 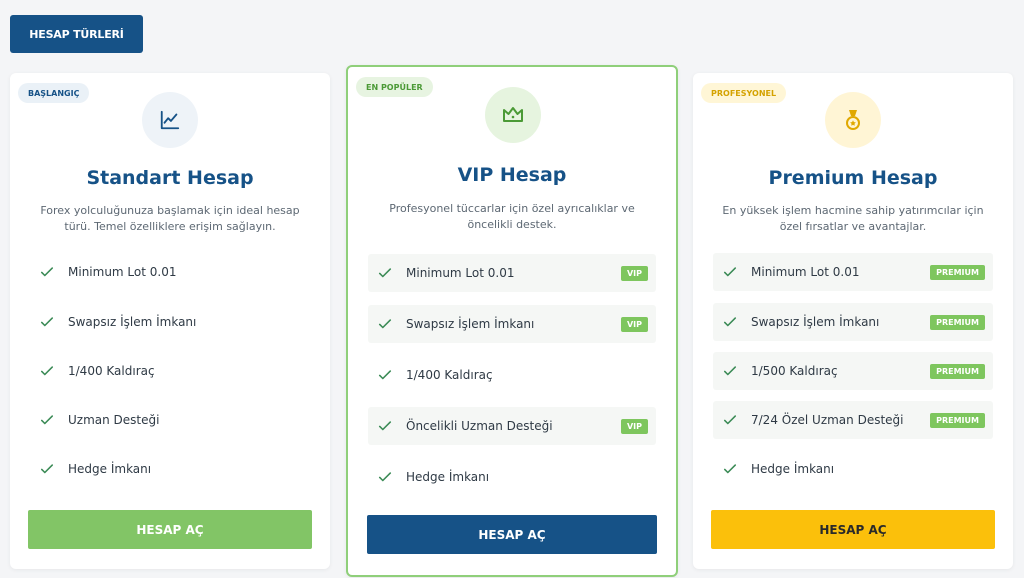 What do you see at coordinates (744, 93) in the screenshot?
I see `badge-profesyonel: PROFESYONEL` at bounding box center [744, 93].